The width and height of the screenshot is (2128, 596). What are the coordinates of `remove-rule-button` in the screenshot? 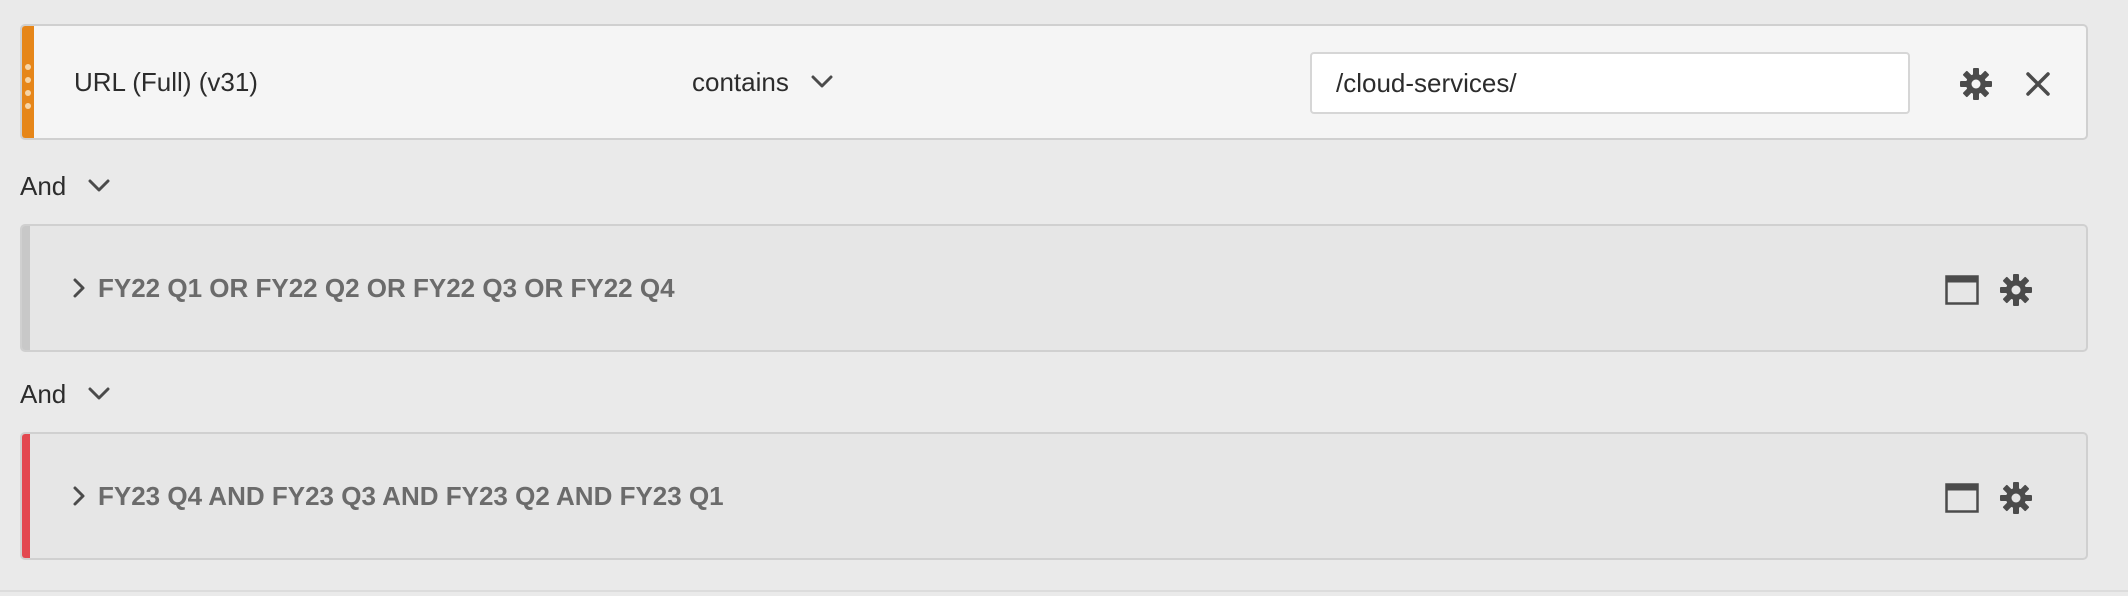 It's located at (2038, 84).